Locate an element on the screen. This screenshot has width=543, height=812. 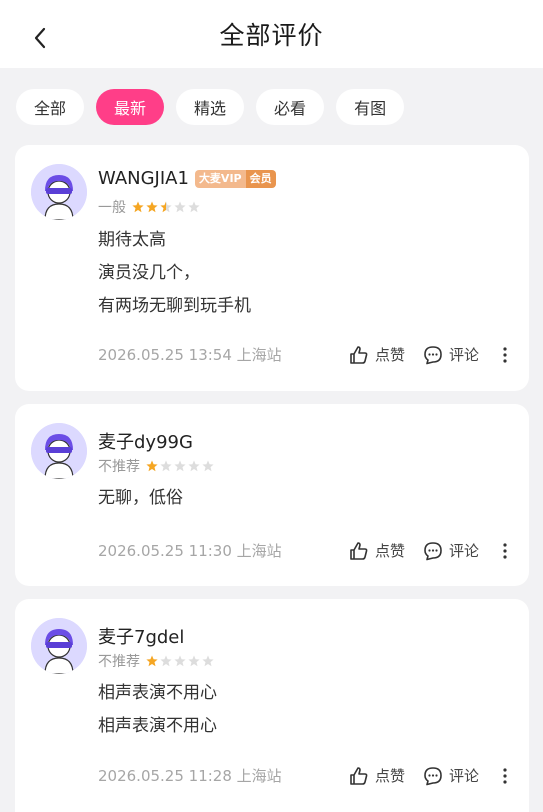
tab-with-images: 有图 is located at coordinates (370, 107).